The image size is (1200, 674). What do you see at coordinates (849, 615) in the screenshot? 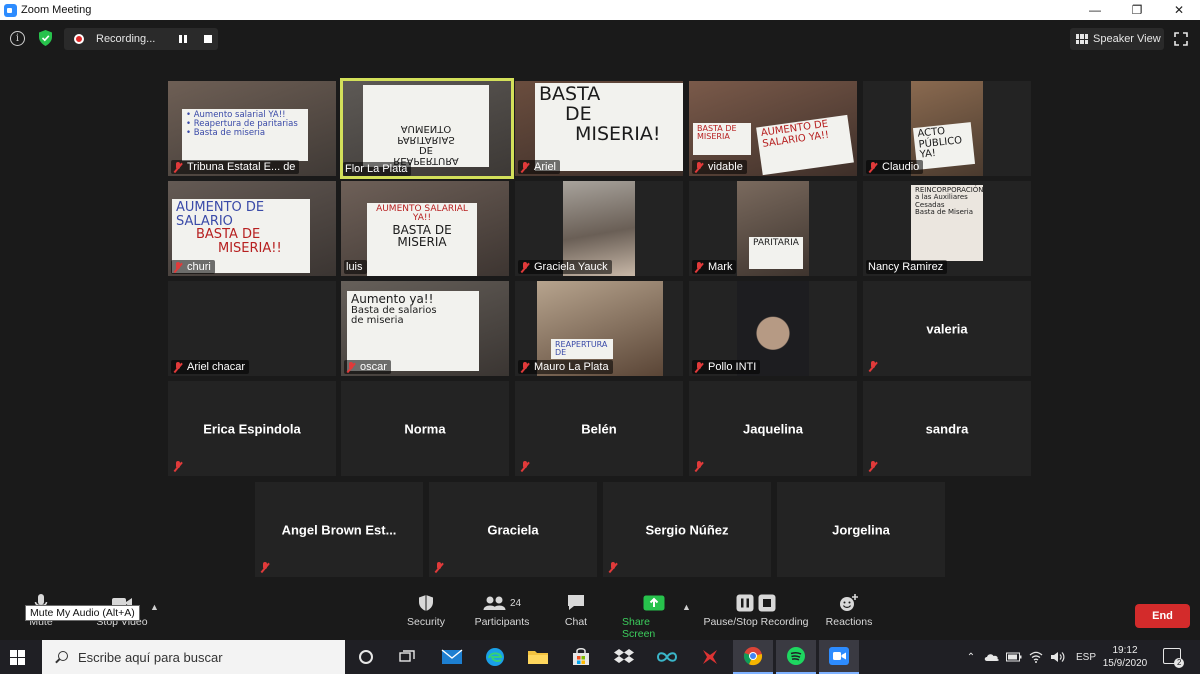
I see `reactions-button: Reactions` at bounding box center [849, 615].